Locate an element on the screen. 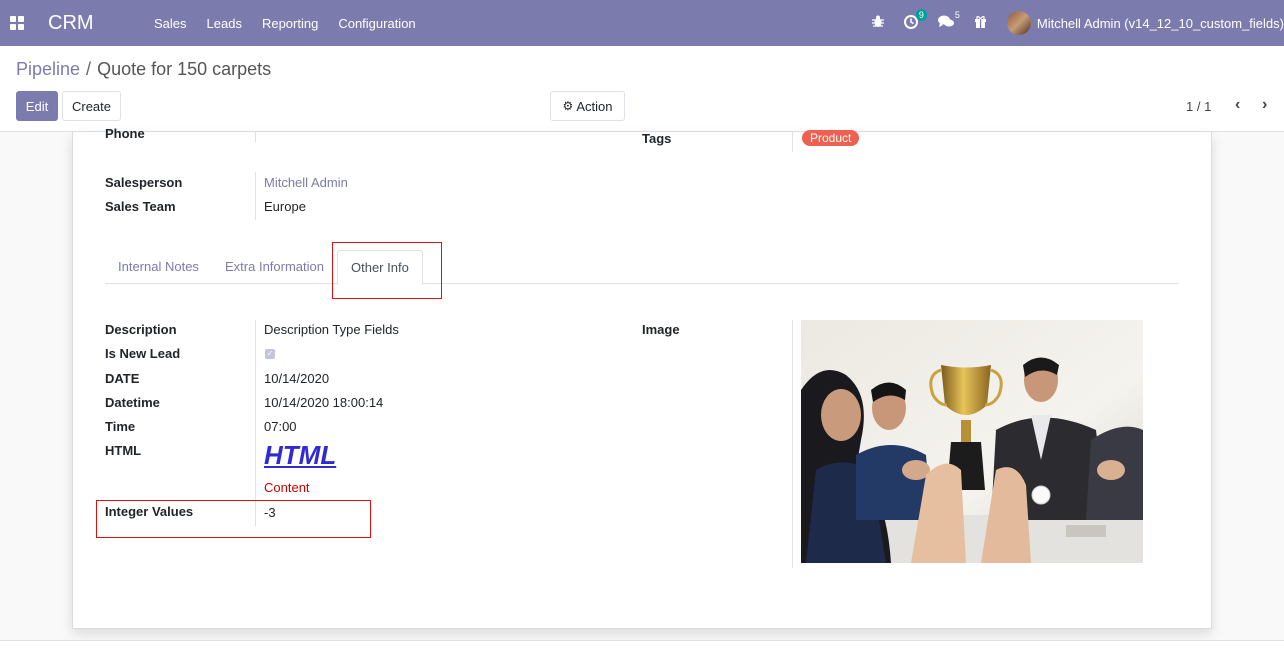  date-value: 10/14/2020 is located at coordinates (297, 378).